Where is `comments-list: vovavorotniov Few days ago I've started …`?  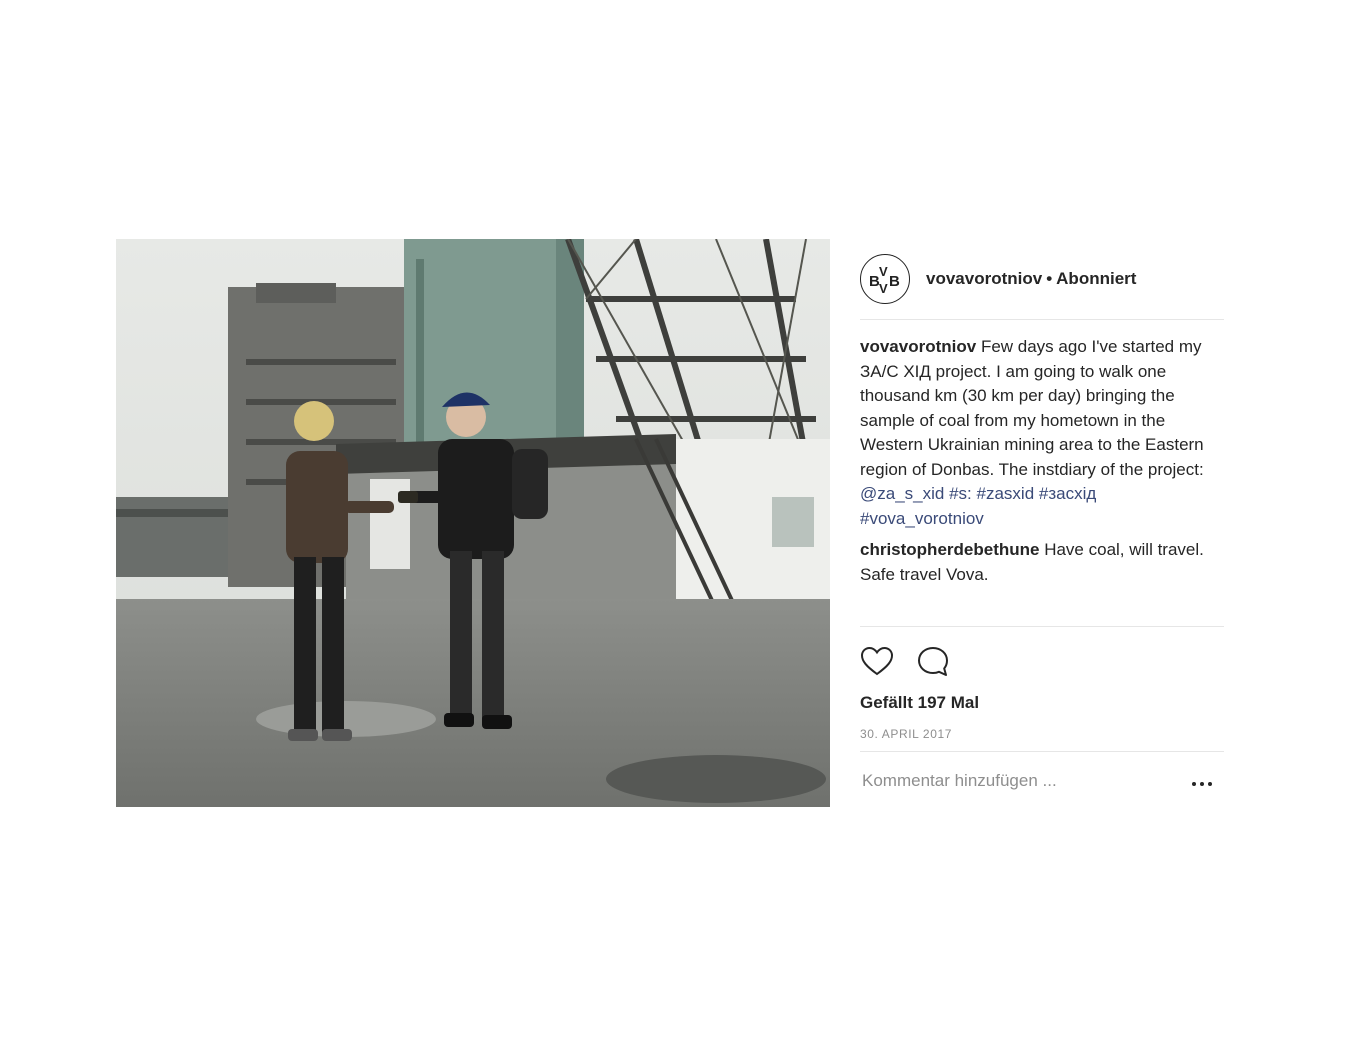
comments-list: vovavorotniov Few days ago I've started … is located at coordinates (1042, 464).